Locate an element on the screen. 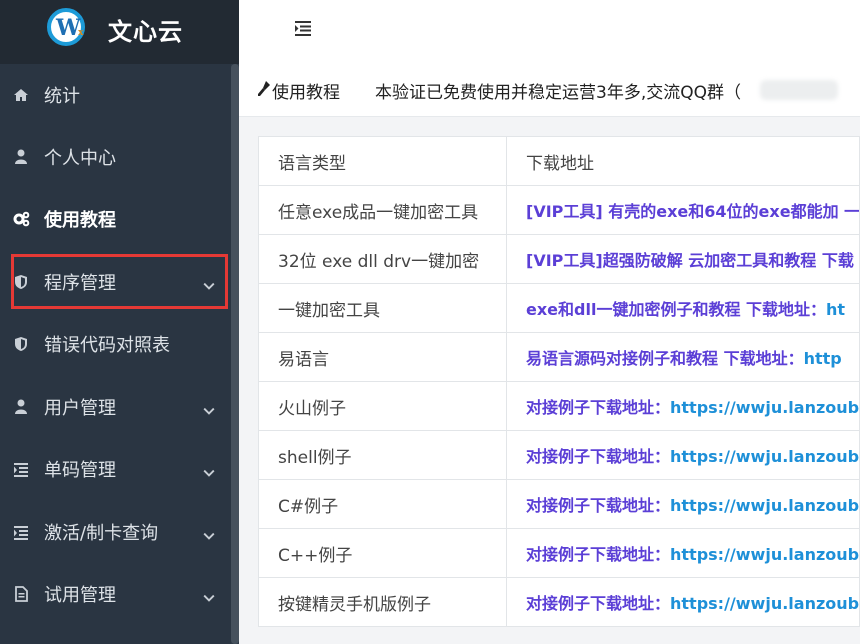 The width and height of the screenshot is (860, 644). language-type-cell: 一键加密工具 is located at coordinates (382, 308).